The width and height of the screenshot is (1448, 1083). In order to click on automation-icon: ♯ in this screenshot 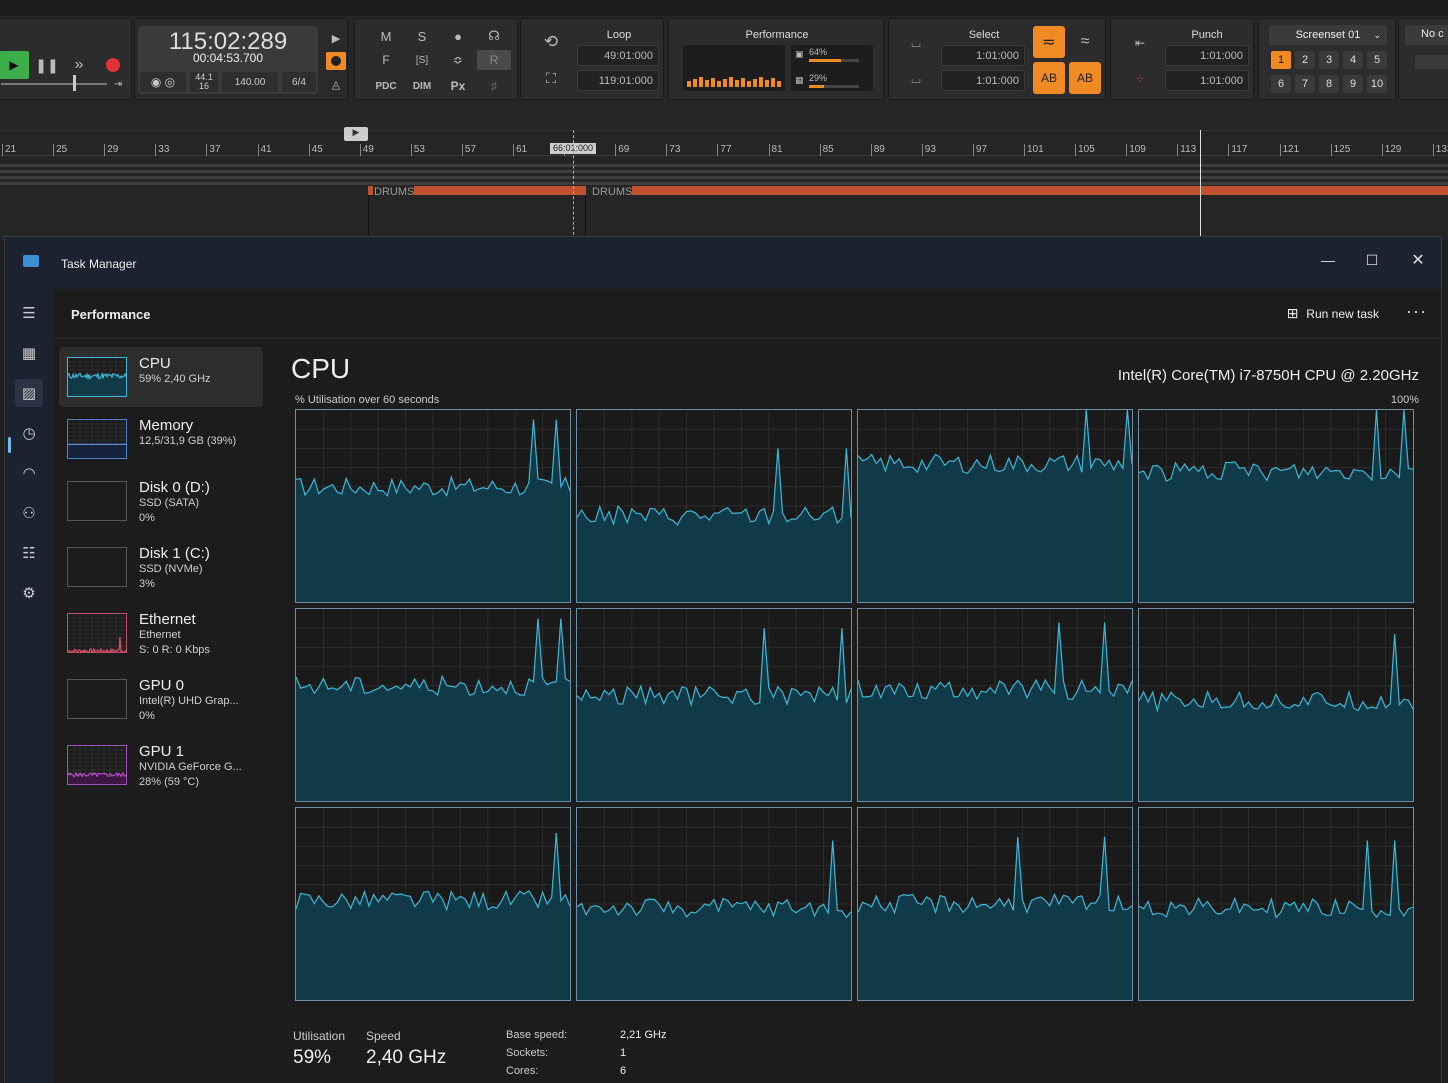, I will do `click(494, 86)`.